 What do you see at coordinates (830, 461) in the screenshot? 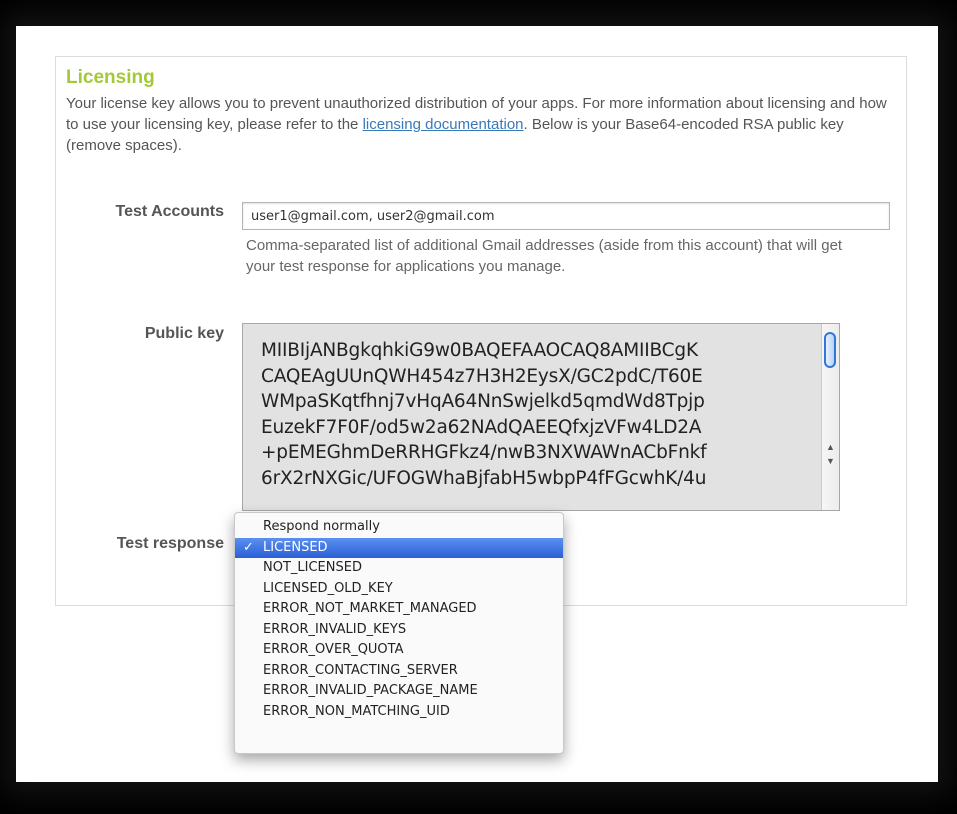
I see `scroll-down-icon: ▼` at bounding box center [830, 461].